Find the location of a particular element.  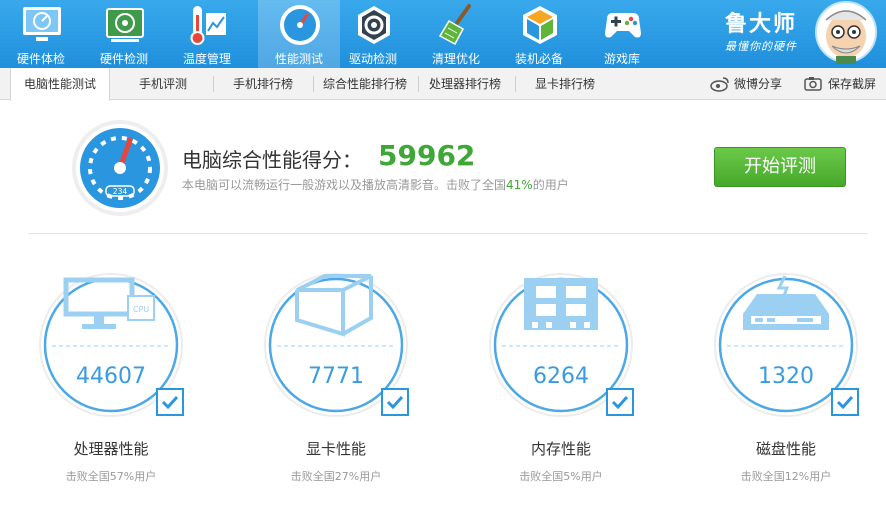

save-screenshot-button: 保存截屏 is located at coordinates (845, 84).